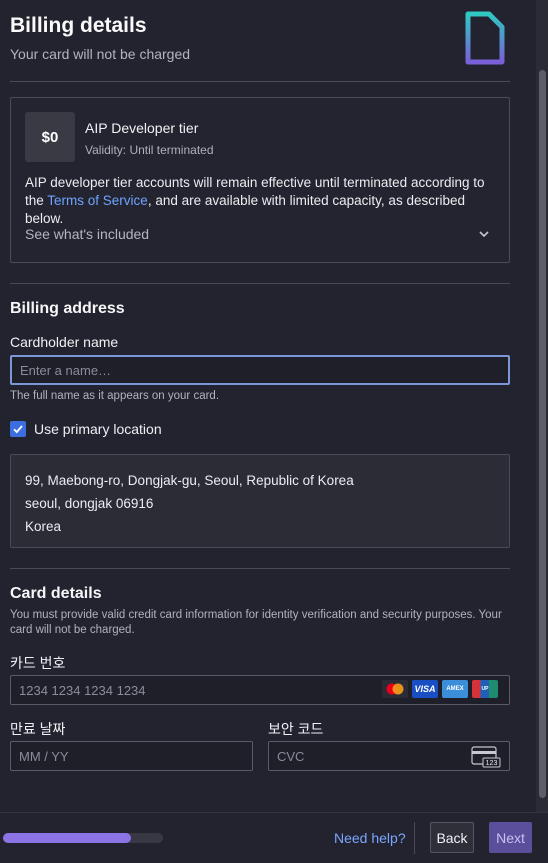 This screenshot has height=863, width=548. What do you see at coordinates (38, 729) in the screenshot?
I see `expiry-date-label: 만료 날짜` at bounding box center [38, 729].